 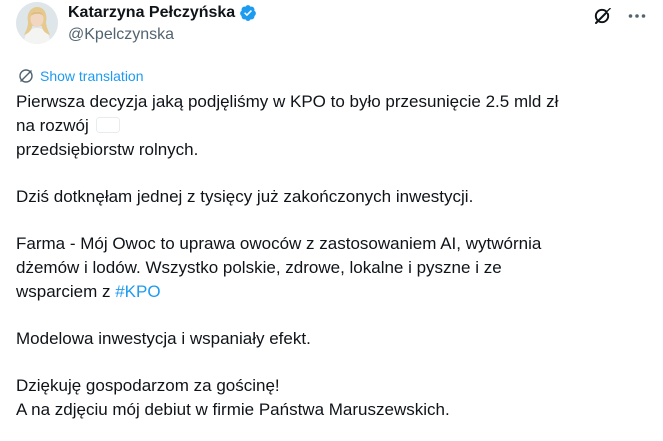 I want to click on show-translation-link: Show translation, so click(x=81, y=76).